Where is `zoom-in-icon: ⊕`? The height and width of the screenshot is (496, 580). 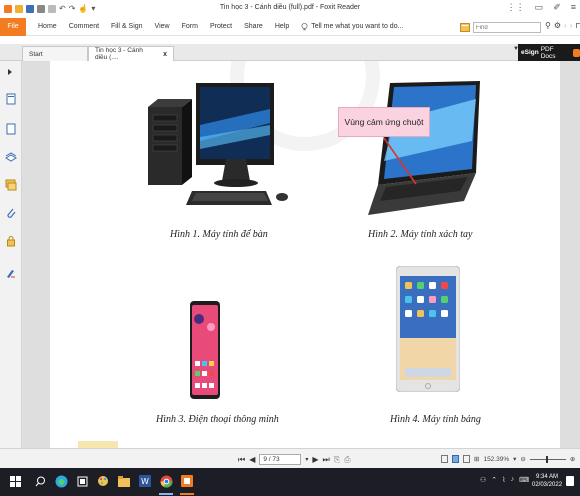
zoom-in-icon: ⊕ is located at coordinates (572, 459).